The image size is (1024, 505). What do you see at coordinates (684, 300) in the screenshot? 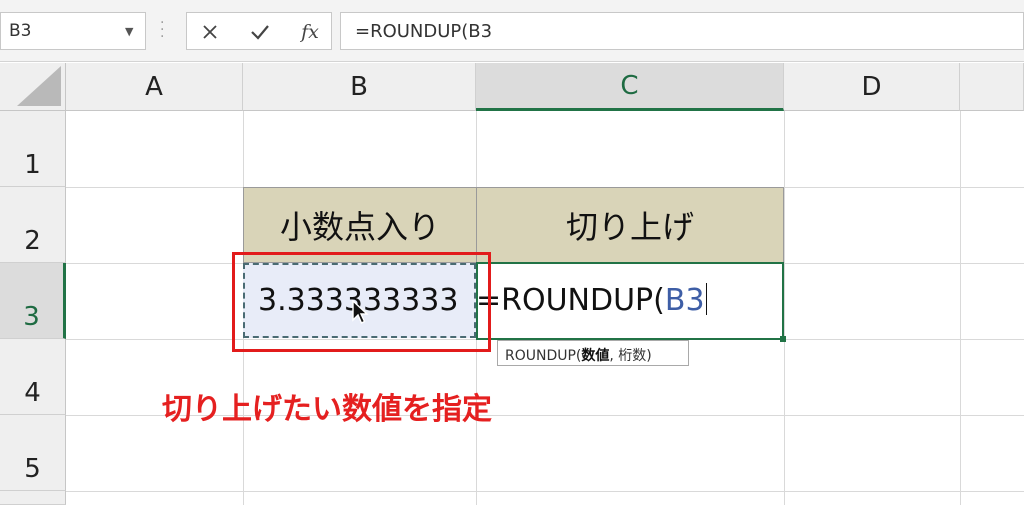
I see `cell-c3-formula-ref: B3` at bounding box center [684, 300].